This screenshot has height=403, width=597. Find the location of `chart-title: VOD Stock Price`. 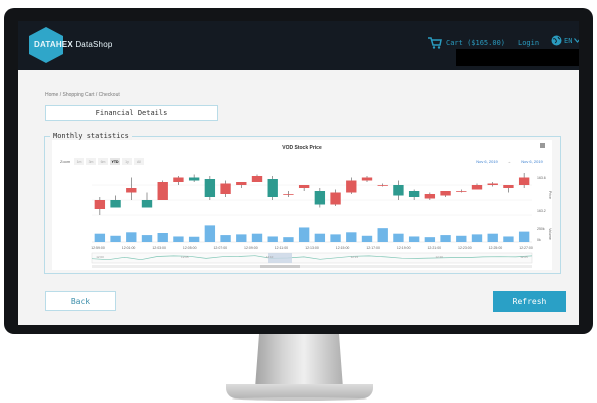

chart-title: VOD Stock Price is located at coordinates (302, 148).